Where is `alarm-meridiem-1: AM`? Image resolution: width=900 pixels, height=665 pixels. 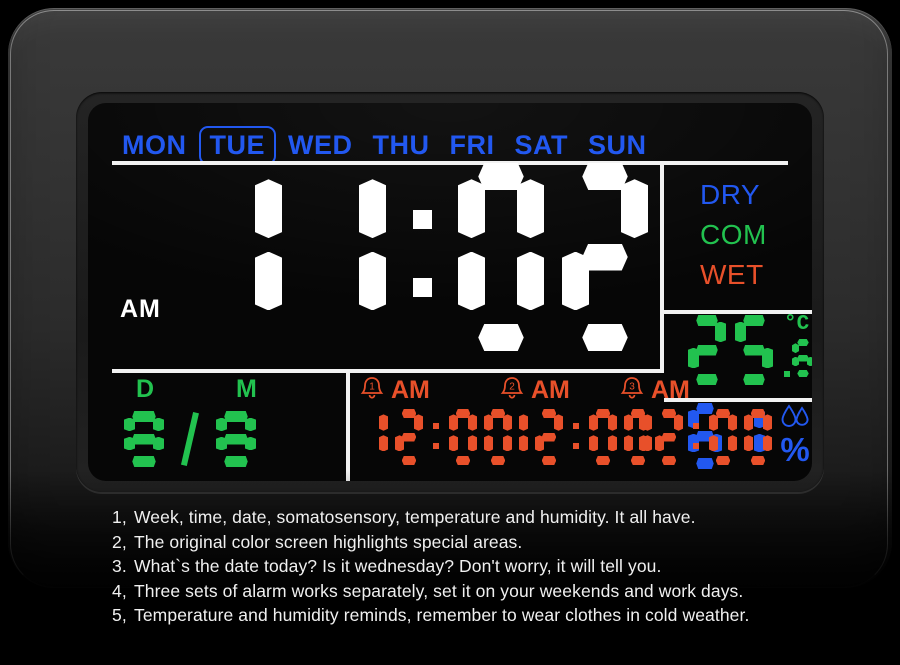
alarm-meridiem-1: AM is located at coordinates (410, 390).